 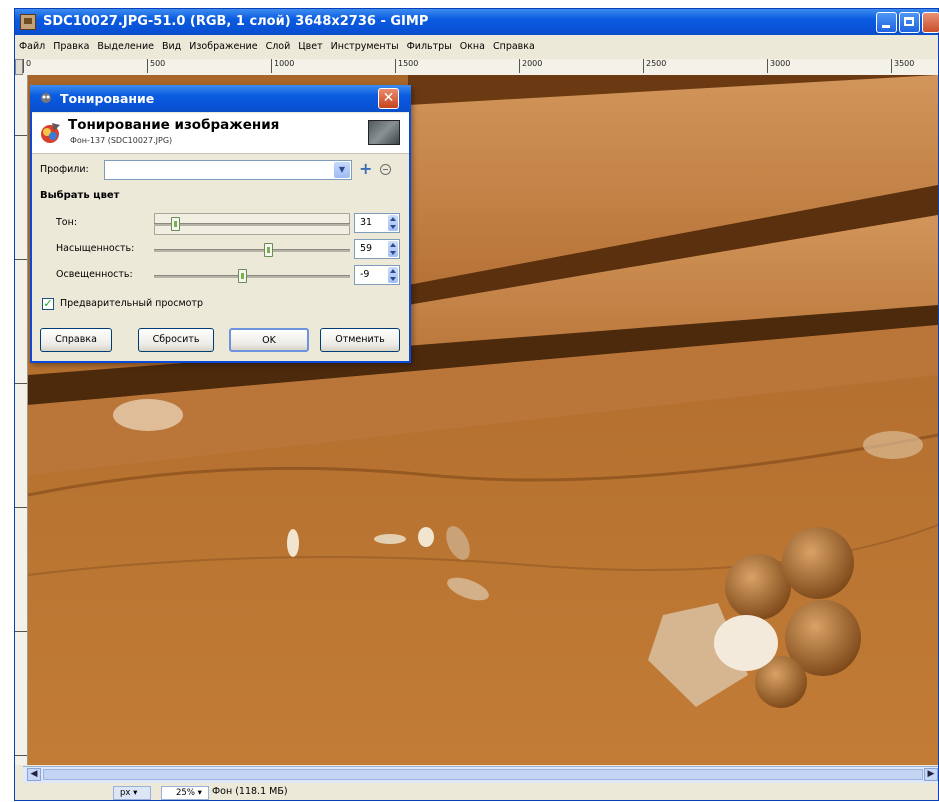 What do you see at coordinates (377, 223) in the screenshot?
I see `hue-spinbutton: 31` at bounding box center [377, 223].